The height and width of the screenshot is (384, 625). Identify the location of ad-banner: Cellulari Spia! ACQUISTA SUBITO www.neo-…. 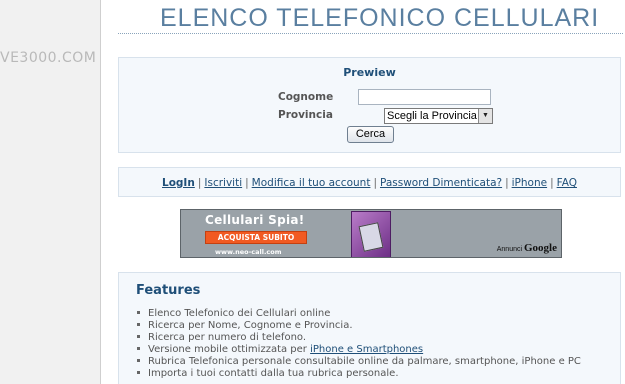
(371, 233).